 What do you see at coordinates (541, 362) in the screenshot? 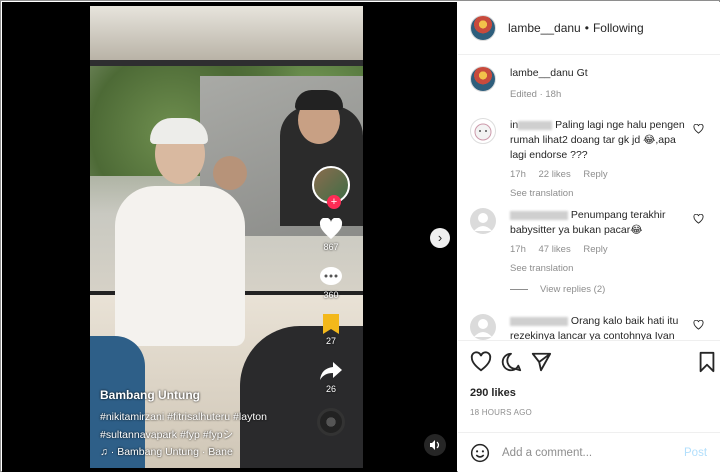
I see `share-icon` at bounding box center [541, 362].